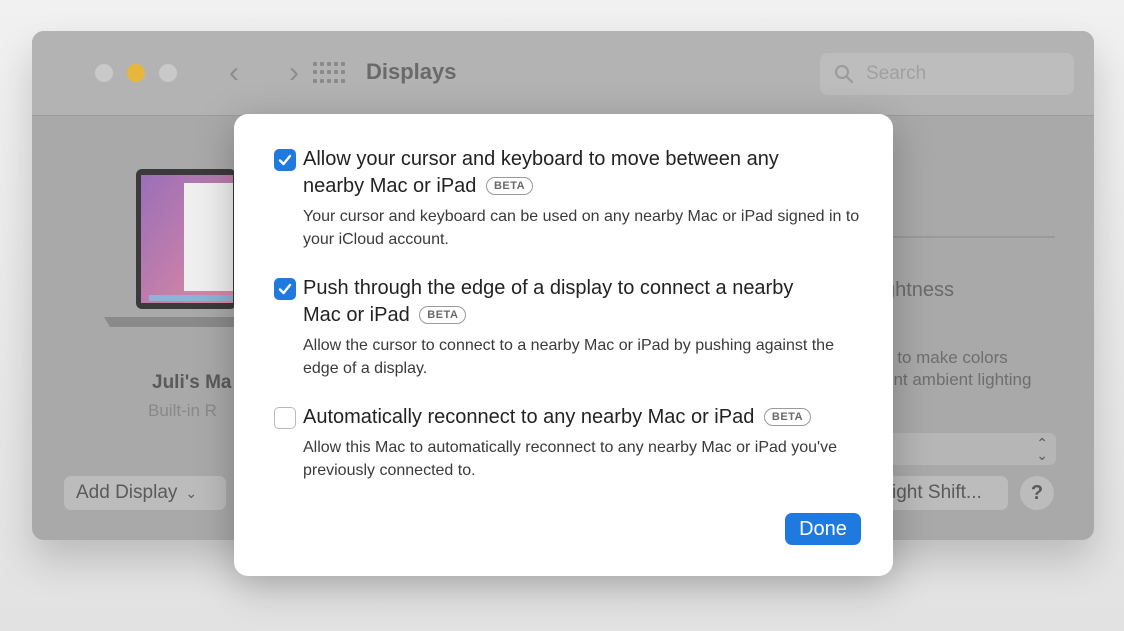 This screenshot has height=631, width=1124. Describe the element at coordinates (192, 382) in the screenshot. I see `display-name: Juli's Ma` at that location.